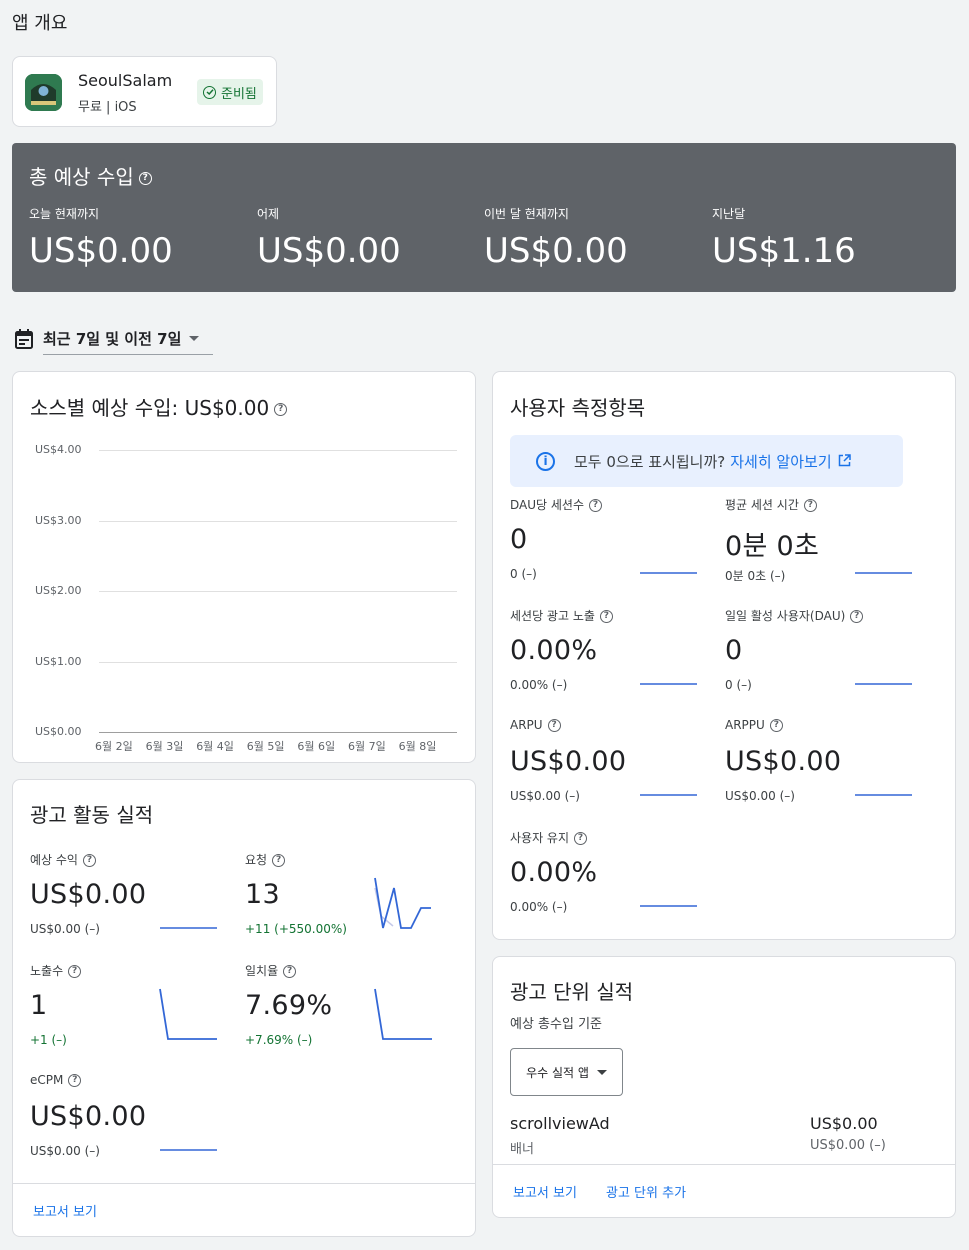 This screenshot has width=969, height=1250. What do you see at coordinates (112, 338) in the screenshot?
I see `date-range-label: 최근 7일 및 이전 7일` at bounding box center [112, 338].